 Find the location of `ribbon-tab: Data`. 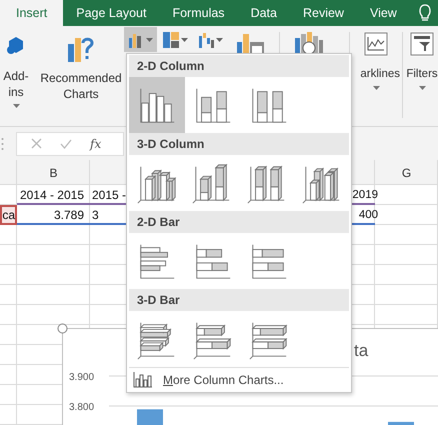

ribbon-tab: Data is located at coordinates (264, 13).